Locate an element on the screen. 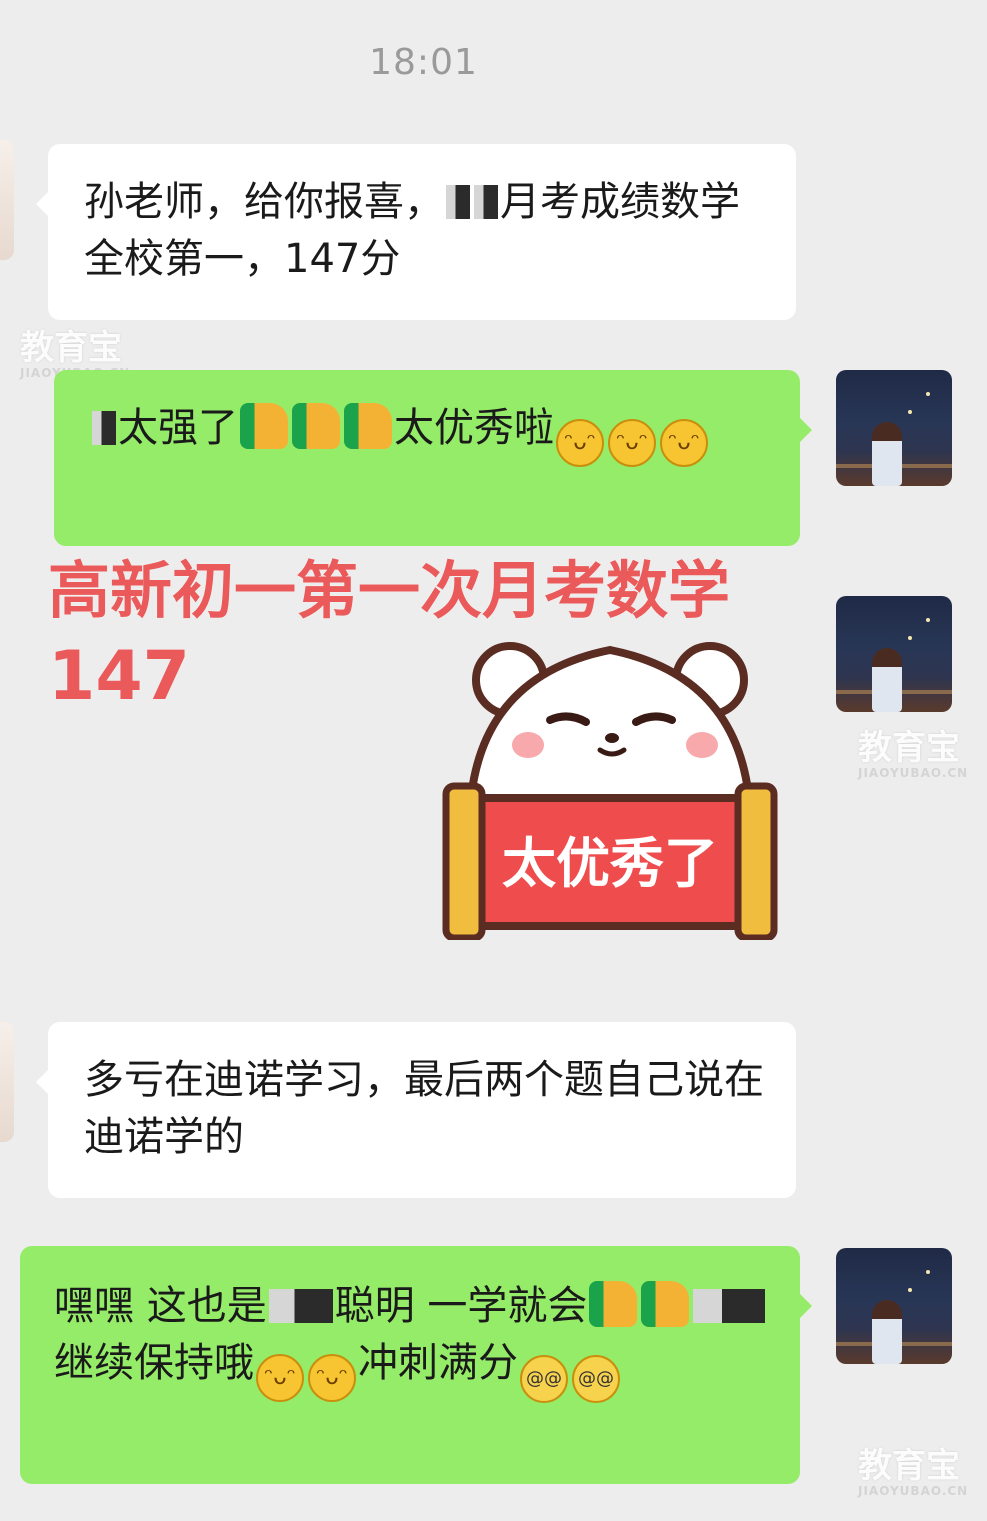 Image resolution: width=987 pixels, height=1521 pixels. message-text: 太强了 is located at coordinates (178, 428).